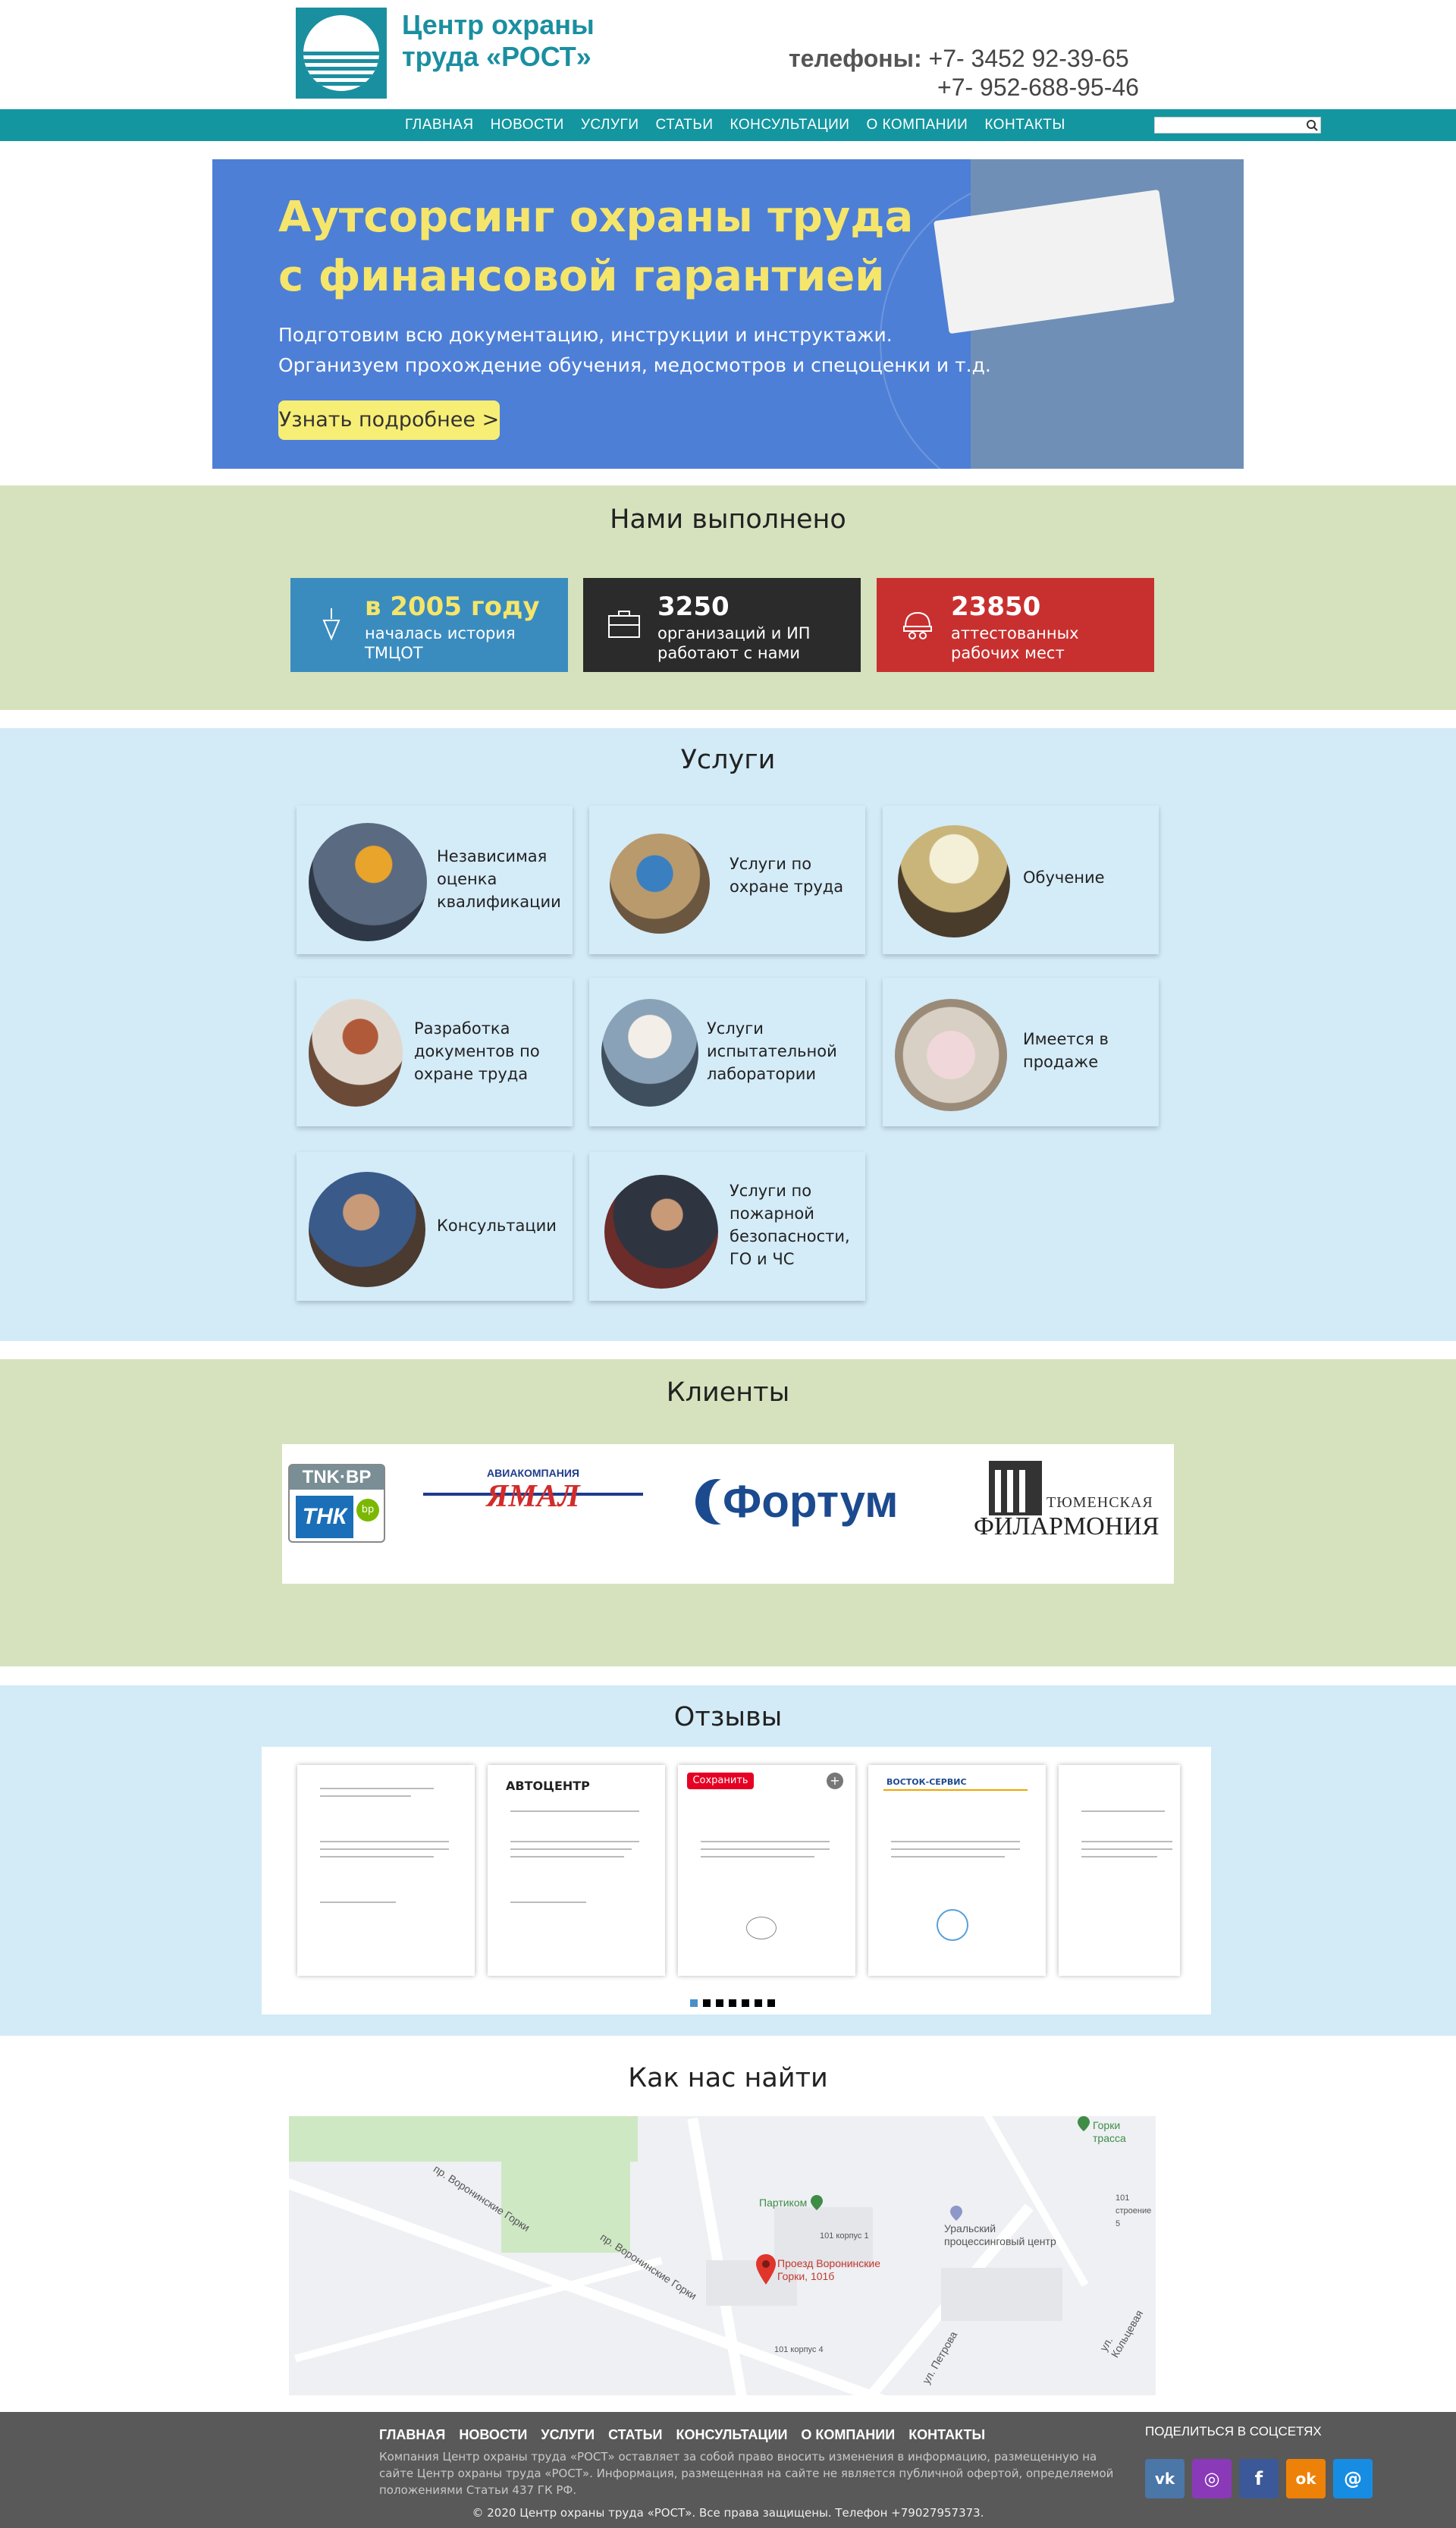 This screenshot has height=2528, width=1456. I want to click on mail-icon: @, so click(1353, 2478).